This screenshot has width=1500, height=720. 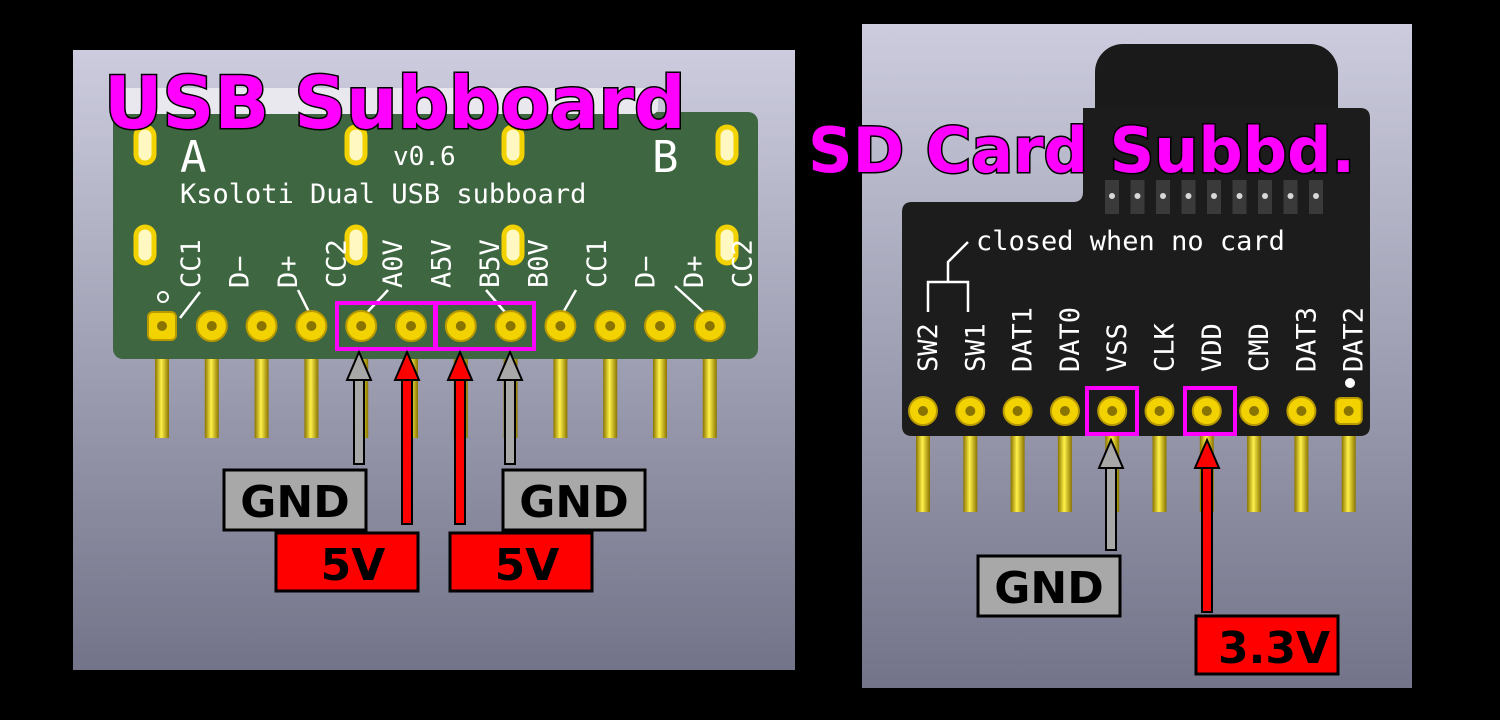 I want to click on sd-gnd-label: GND, so click(x=1048, y=588).